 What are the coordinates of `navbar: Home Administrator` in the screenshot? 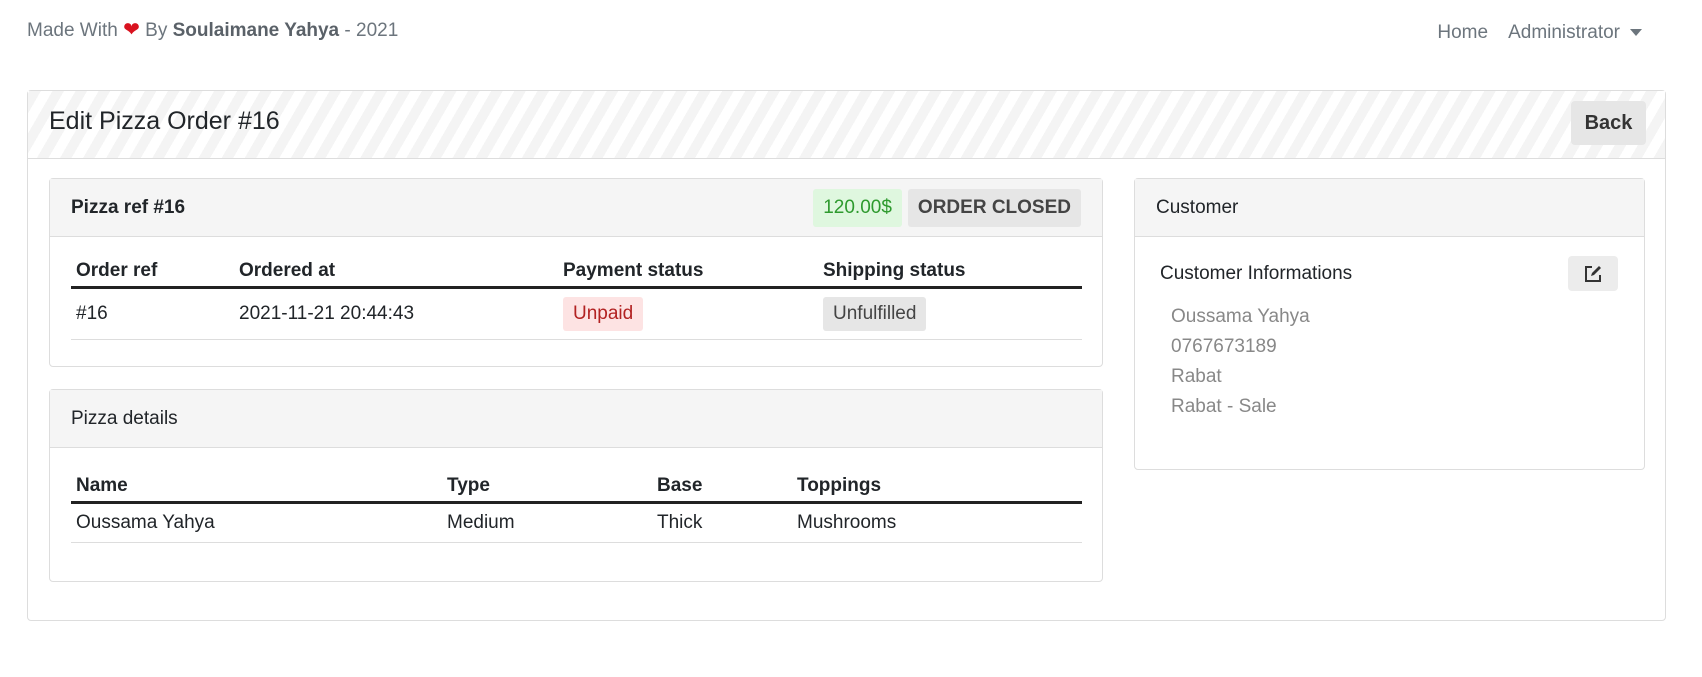 It's located at (1539, 33).